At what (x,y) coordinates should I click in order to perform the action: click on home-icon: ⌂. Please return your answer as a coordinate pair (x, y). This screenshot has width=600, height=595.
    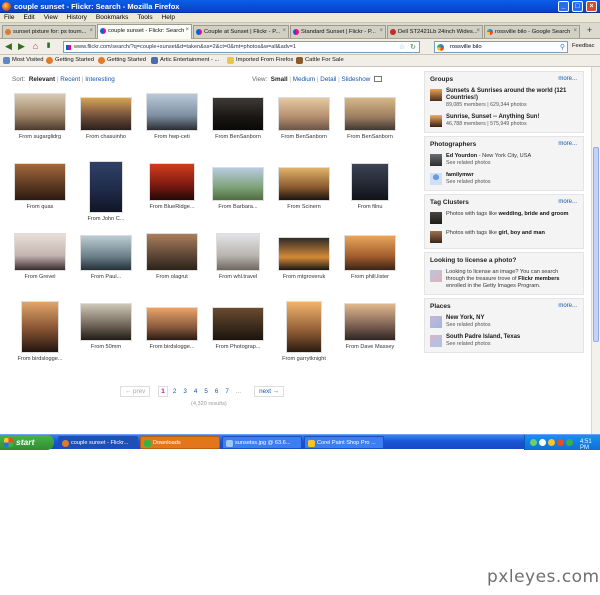
    Looking at the image, I should click on (35, 46).